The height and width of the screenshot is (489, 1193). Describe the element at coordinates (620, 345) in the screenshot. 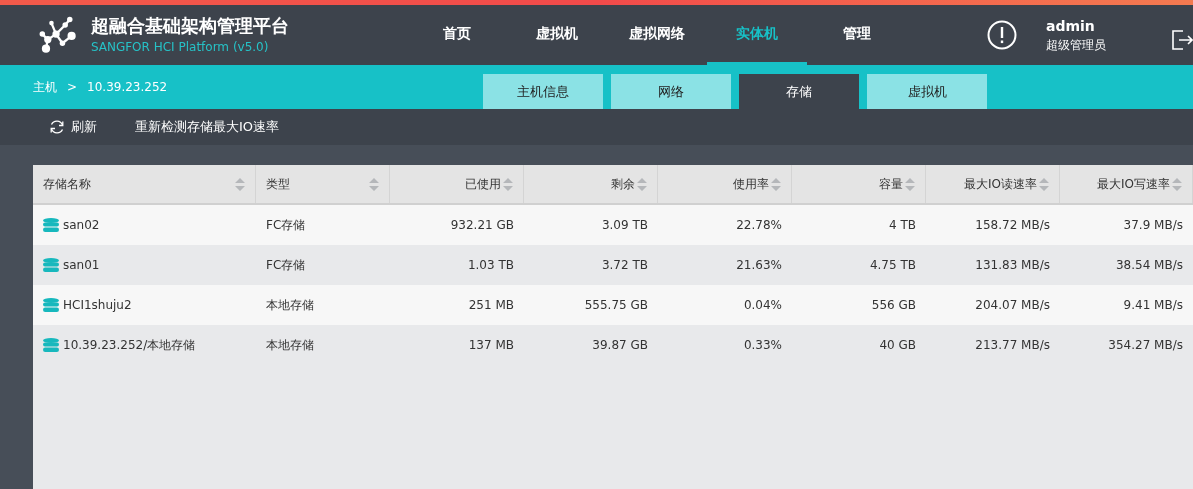

I see `table-cell-text: 39.87 GB` at that location.